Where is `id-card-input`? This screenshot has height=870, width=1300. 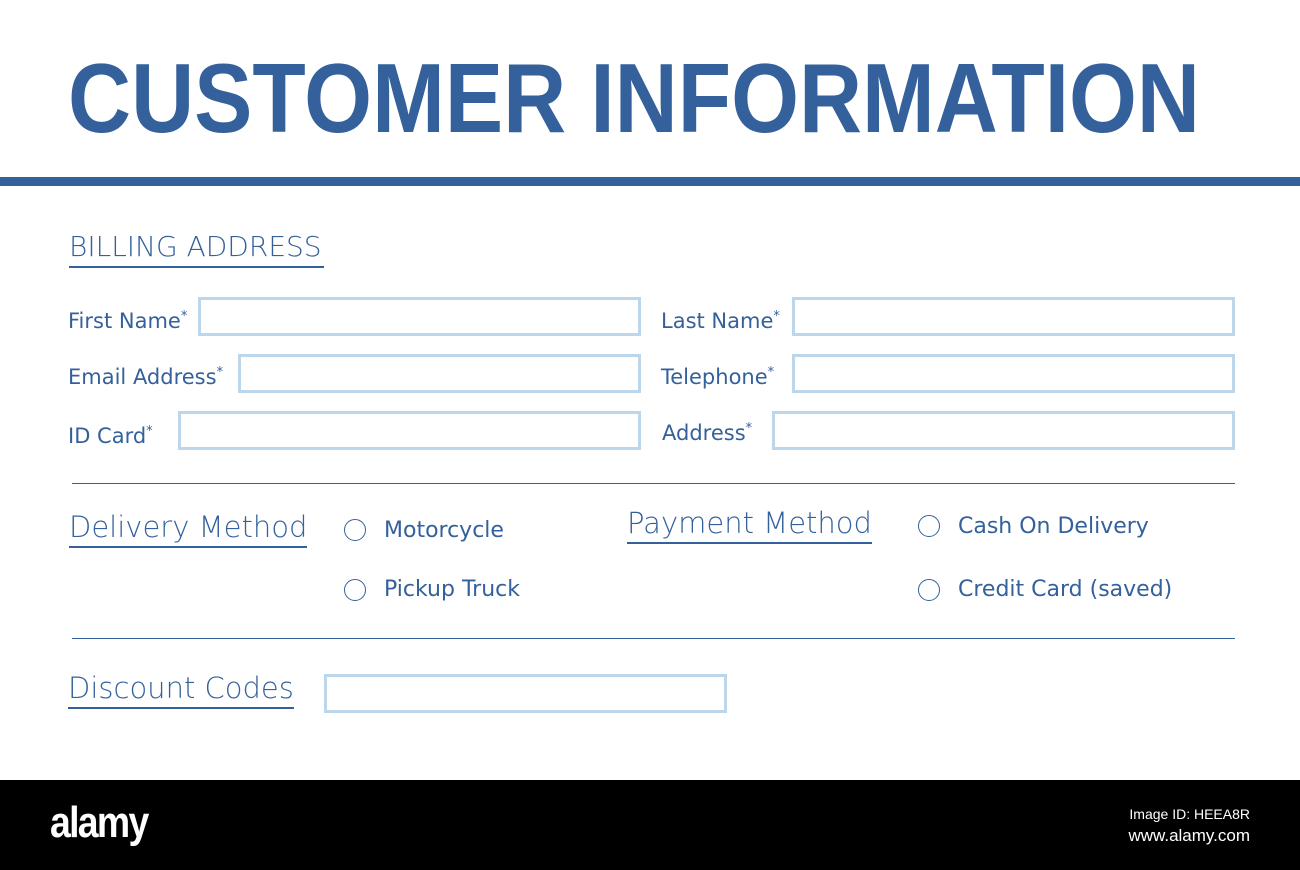
id-card-input is located at coordinates (409, 430).